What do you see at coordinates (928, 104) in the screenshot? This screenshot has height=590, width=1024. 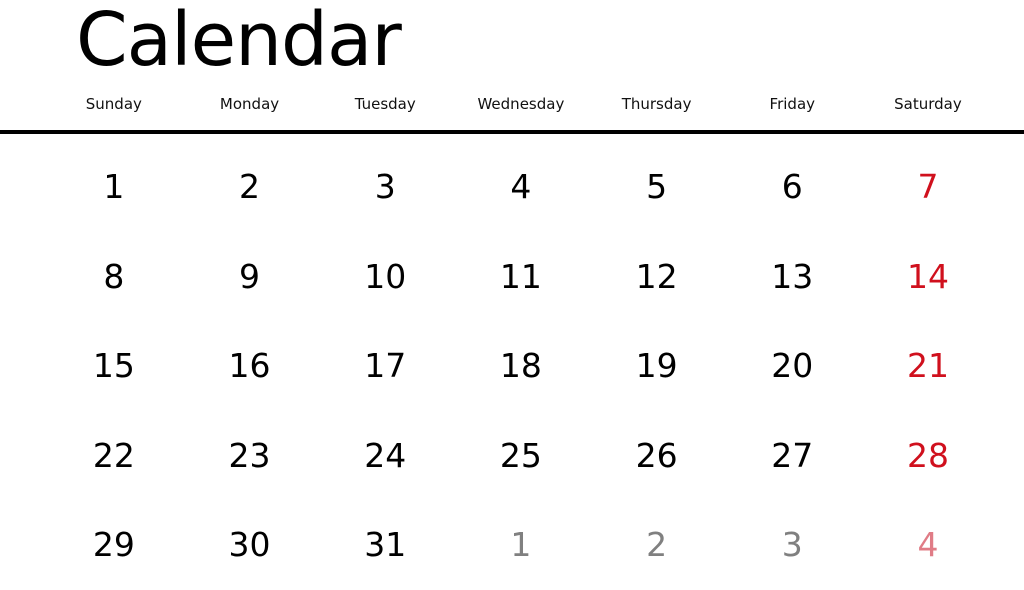 I see `weekday-saturday: Saturday` at bounding box center [928, 104].